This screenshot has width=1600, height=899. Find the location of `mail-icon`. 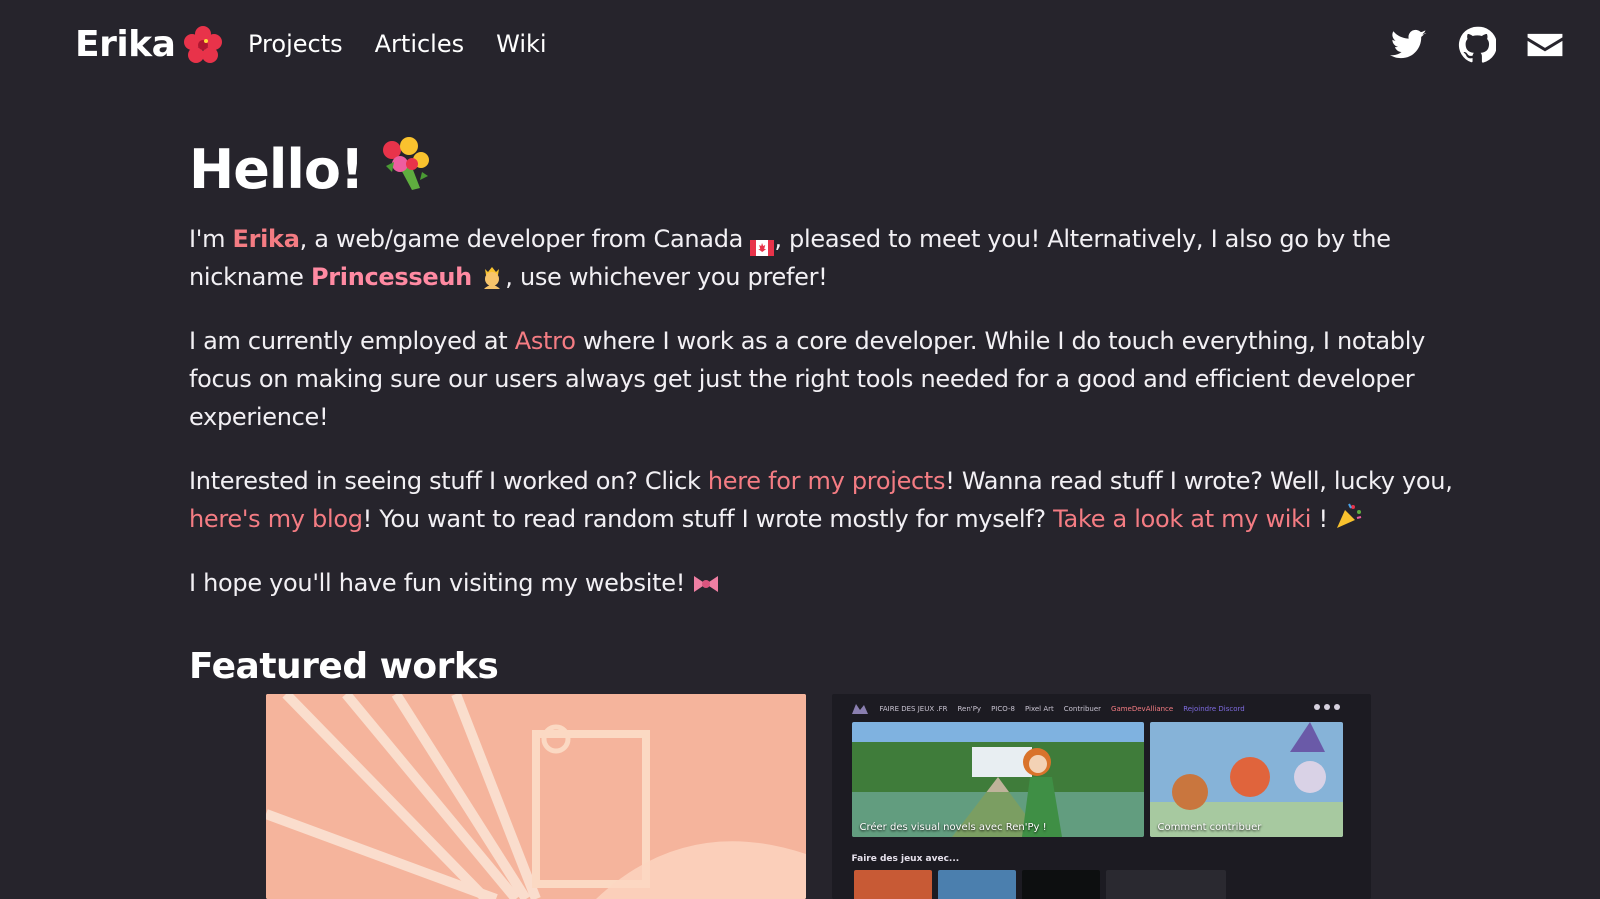

mail-icon is located at coordinates (1545, 45).